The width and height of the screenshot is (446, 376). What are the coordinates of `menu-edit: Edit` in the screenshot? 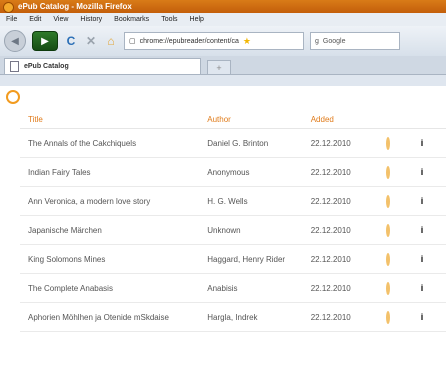 It's located at (35, 19).